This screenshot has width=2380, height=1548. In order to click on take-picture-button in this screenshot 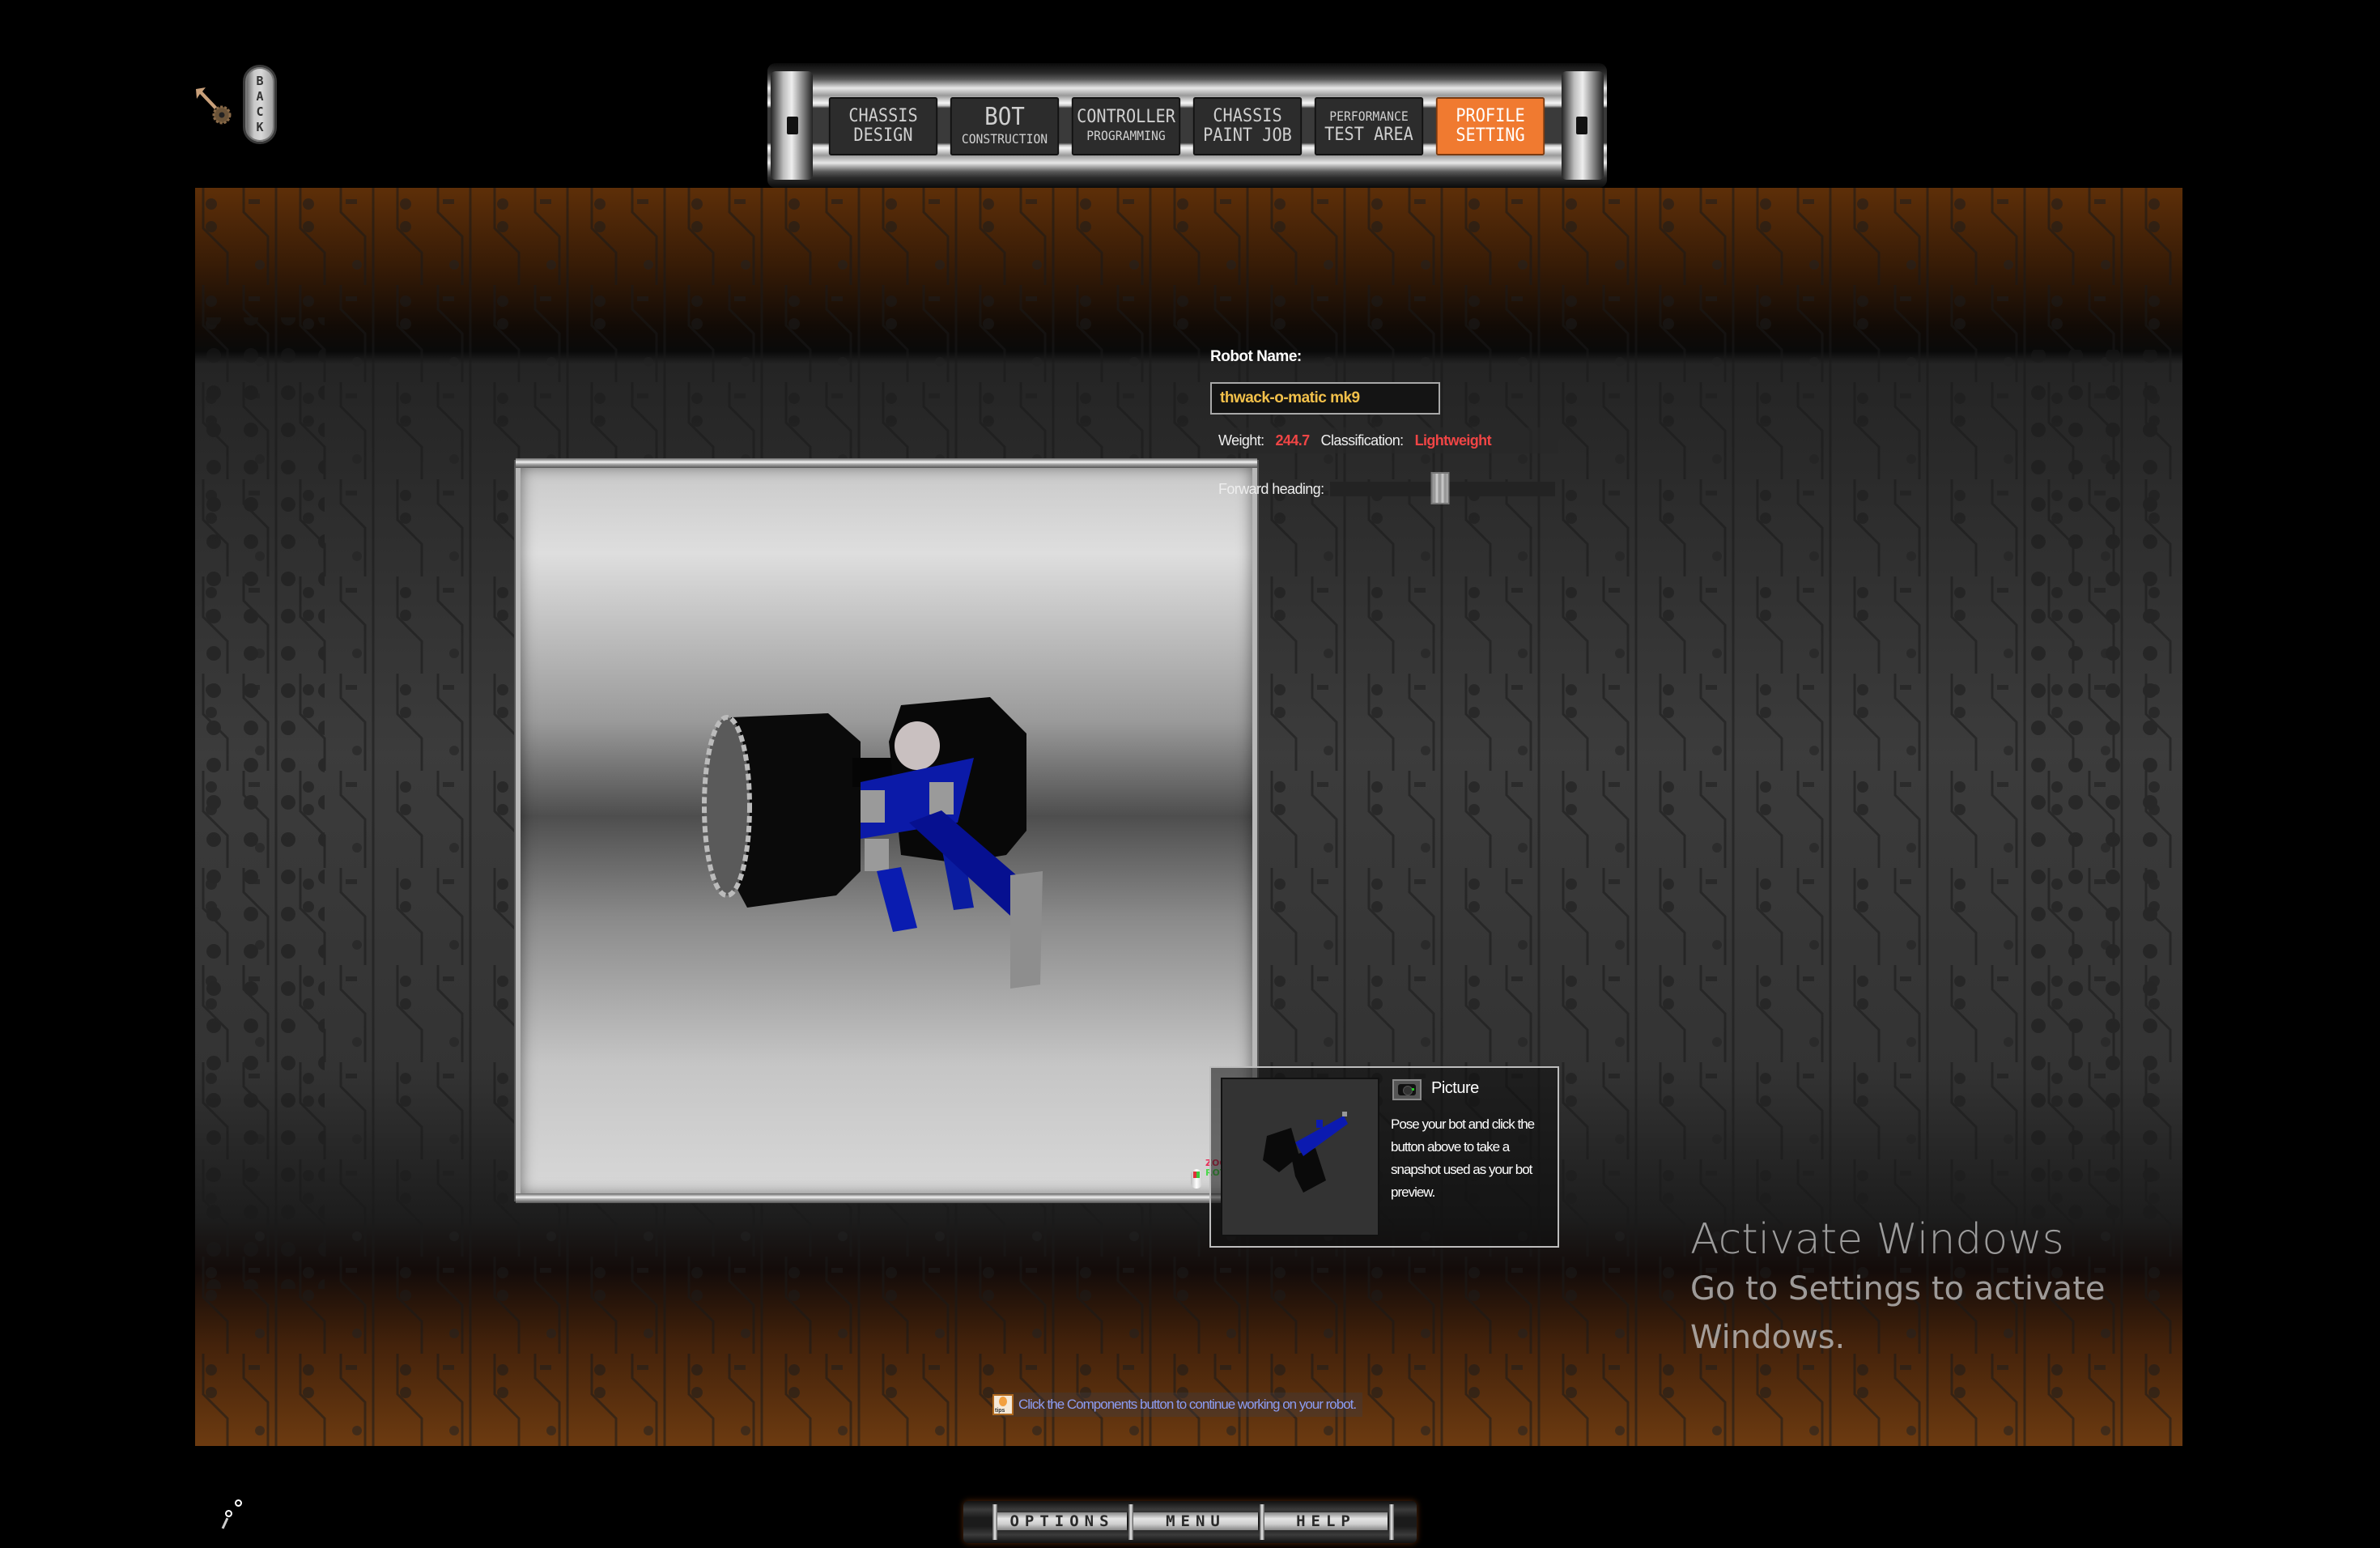, I will do `click(1407, 1089)`.